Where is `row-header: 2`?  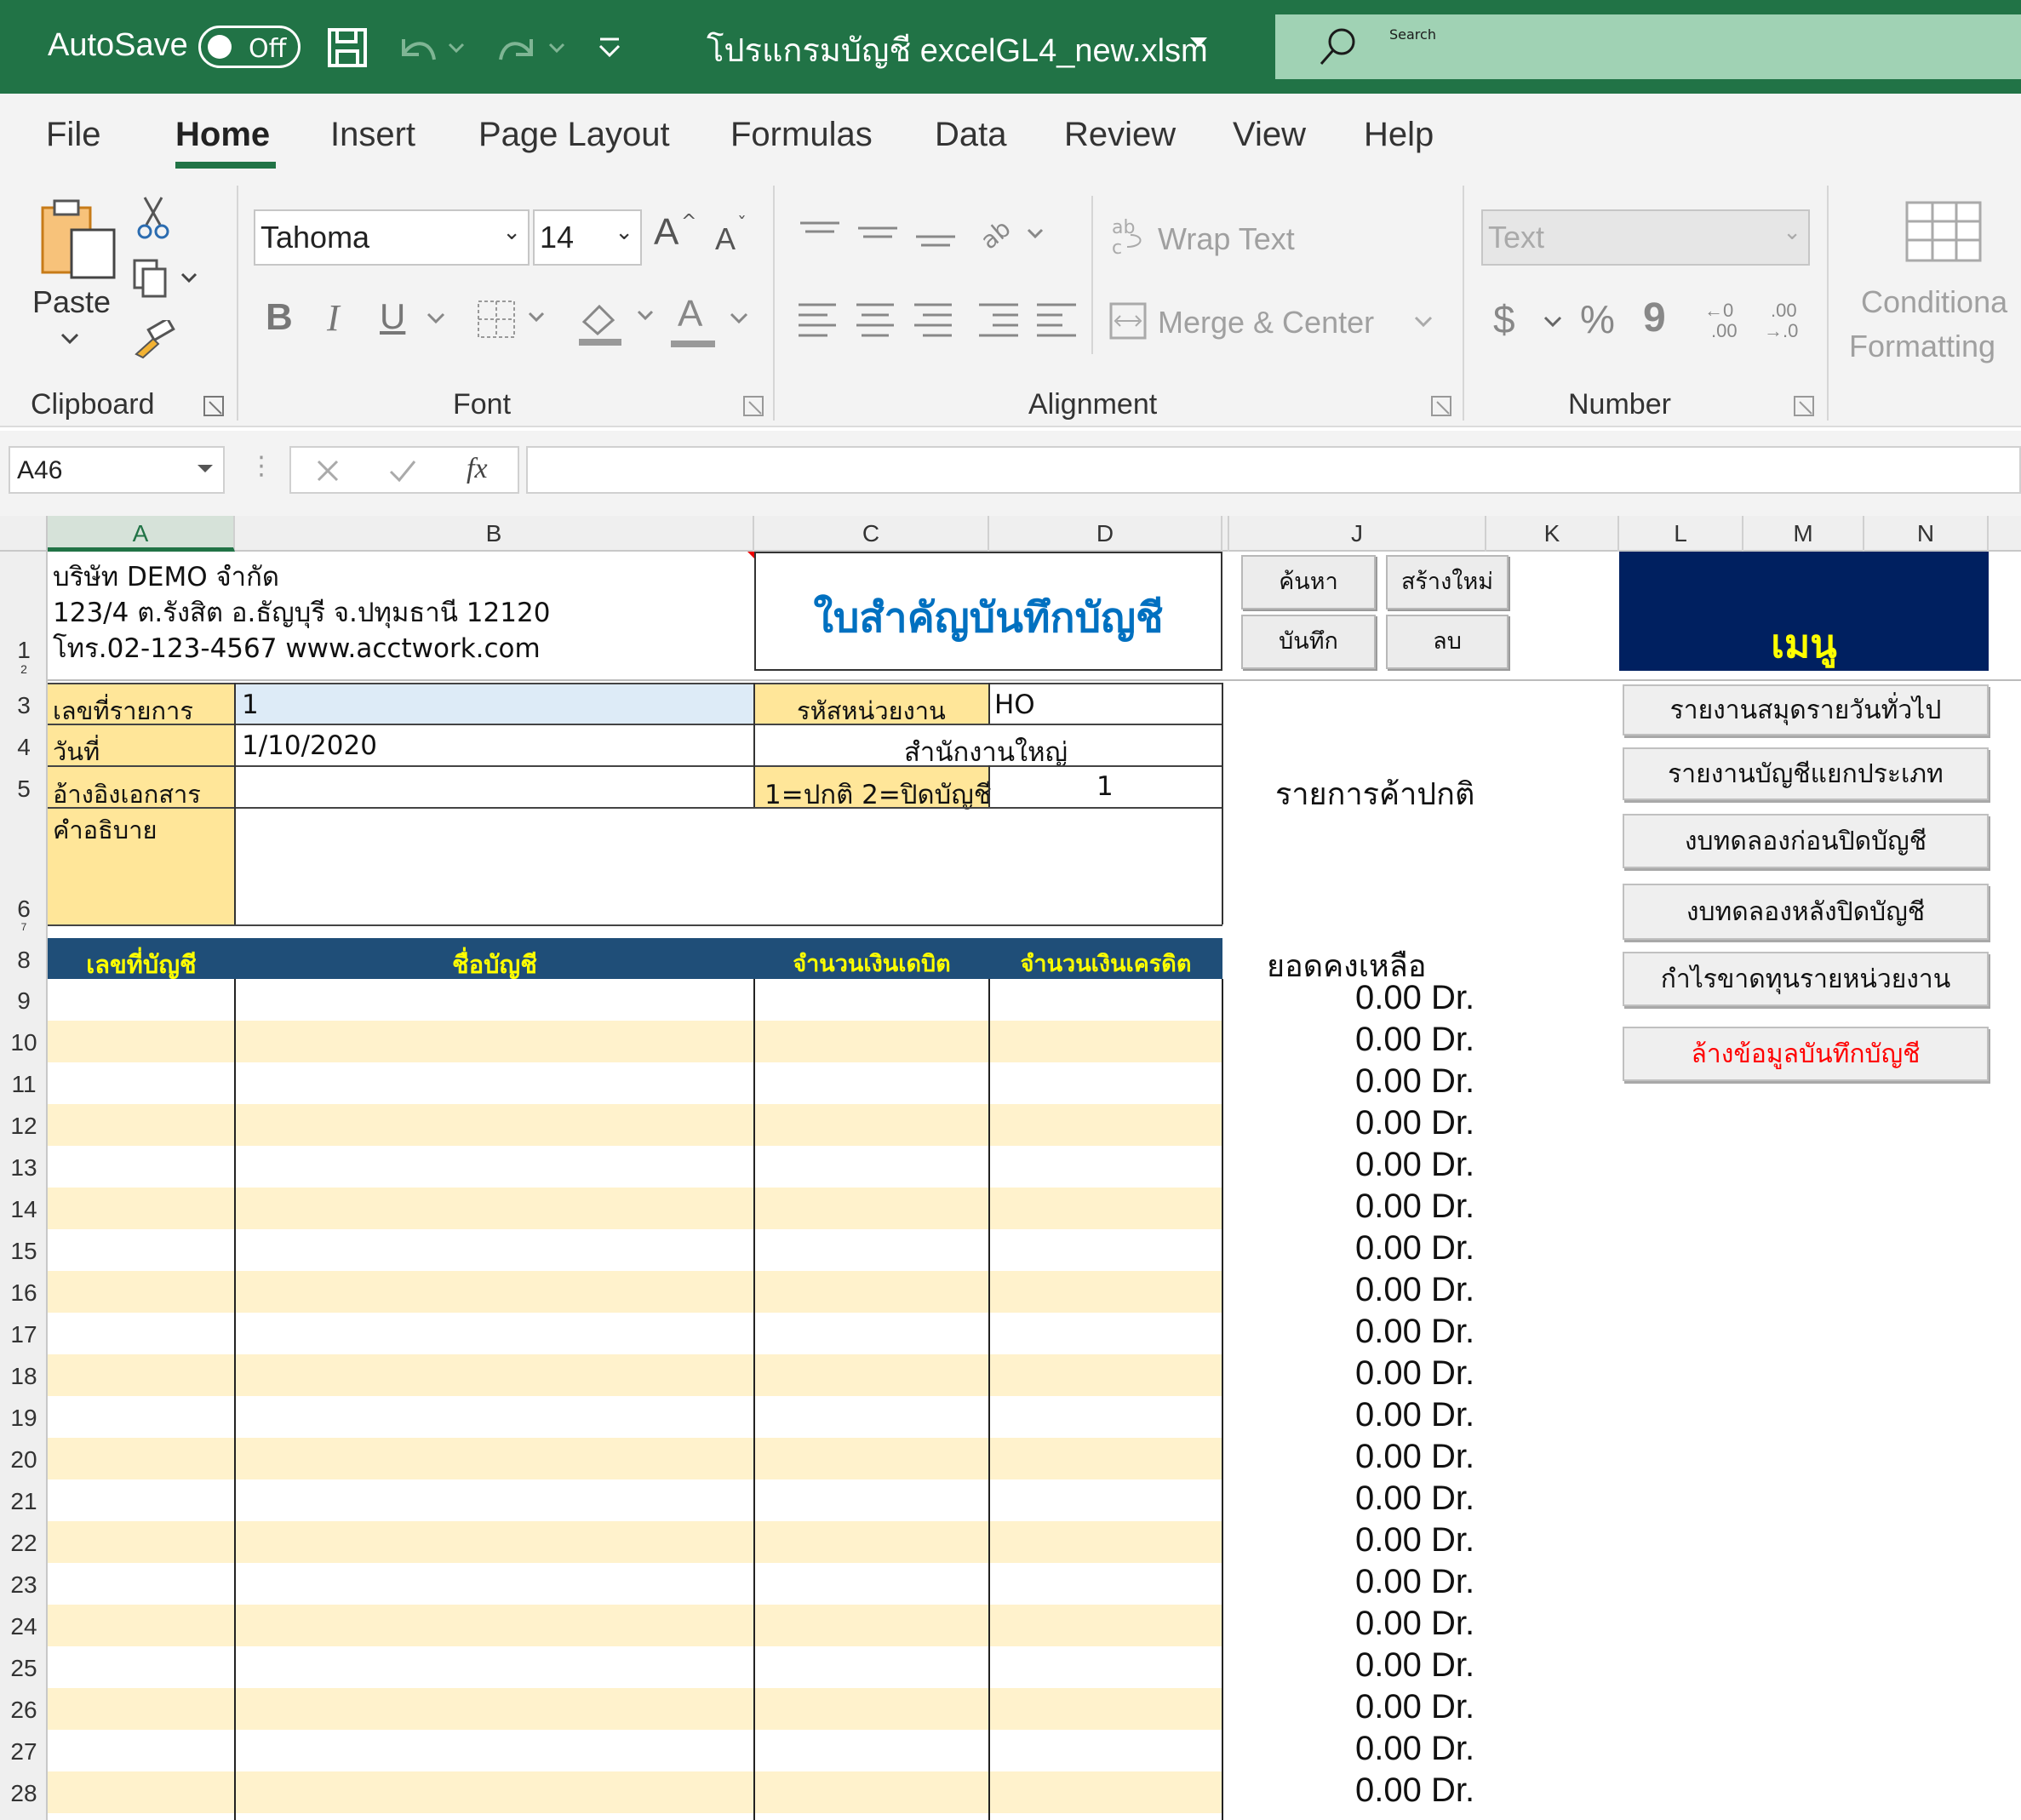 row-header: 2 is located at coordinates (24, 669).